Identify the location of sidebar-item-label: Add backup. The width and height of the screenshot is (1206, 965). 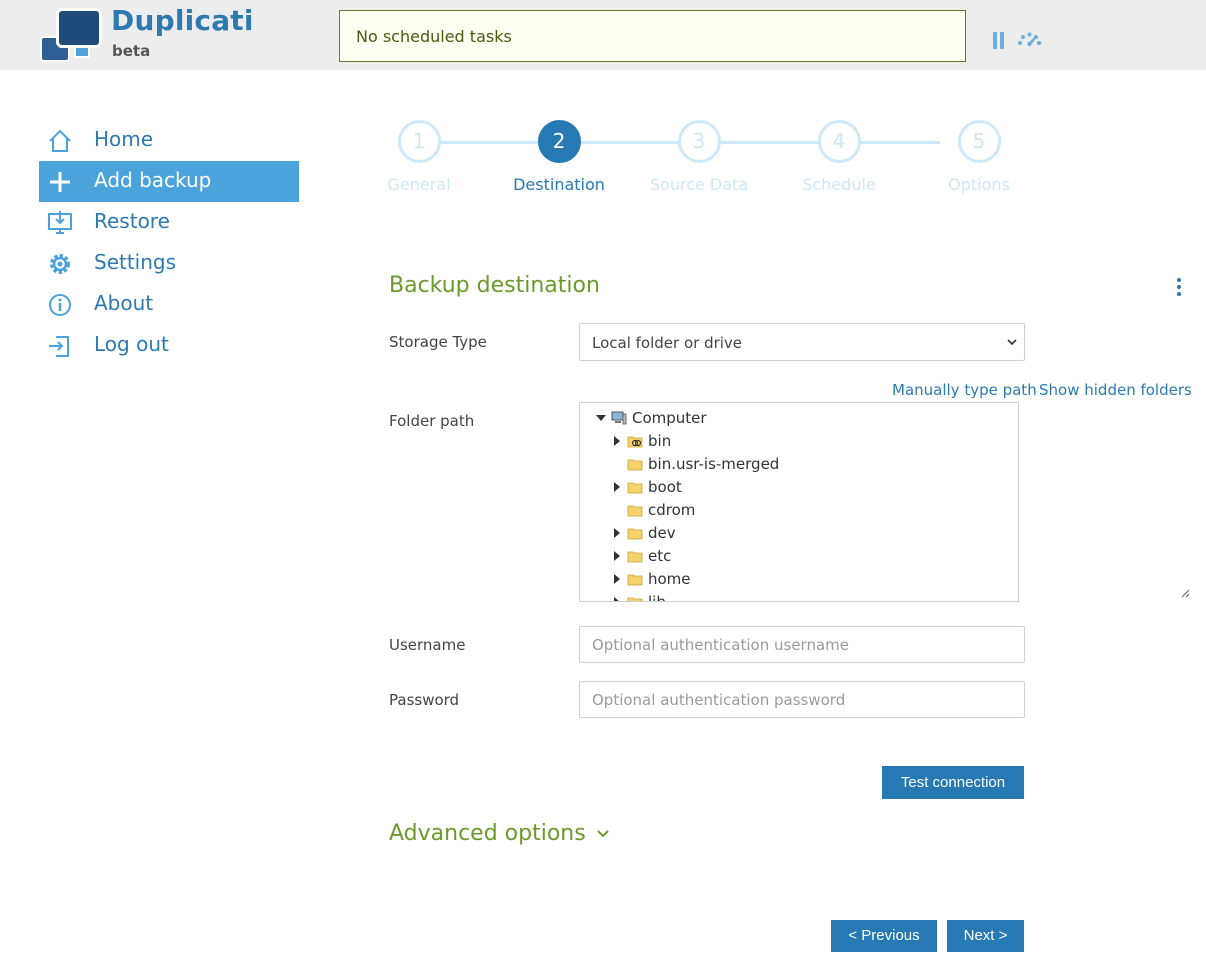
(153, 180).